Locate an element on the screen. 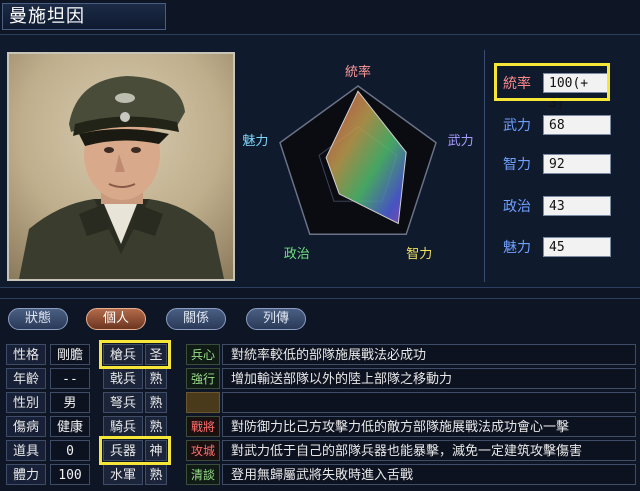 The image size is (640, 491). attr-value: 0 is located at coordinates (70, 450).